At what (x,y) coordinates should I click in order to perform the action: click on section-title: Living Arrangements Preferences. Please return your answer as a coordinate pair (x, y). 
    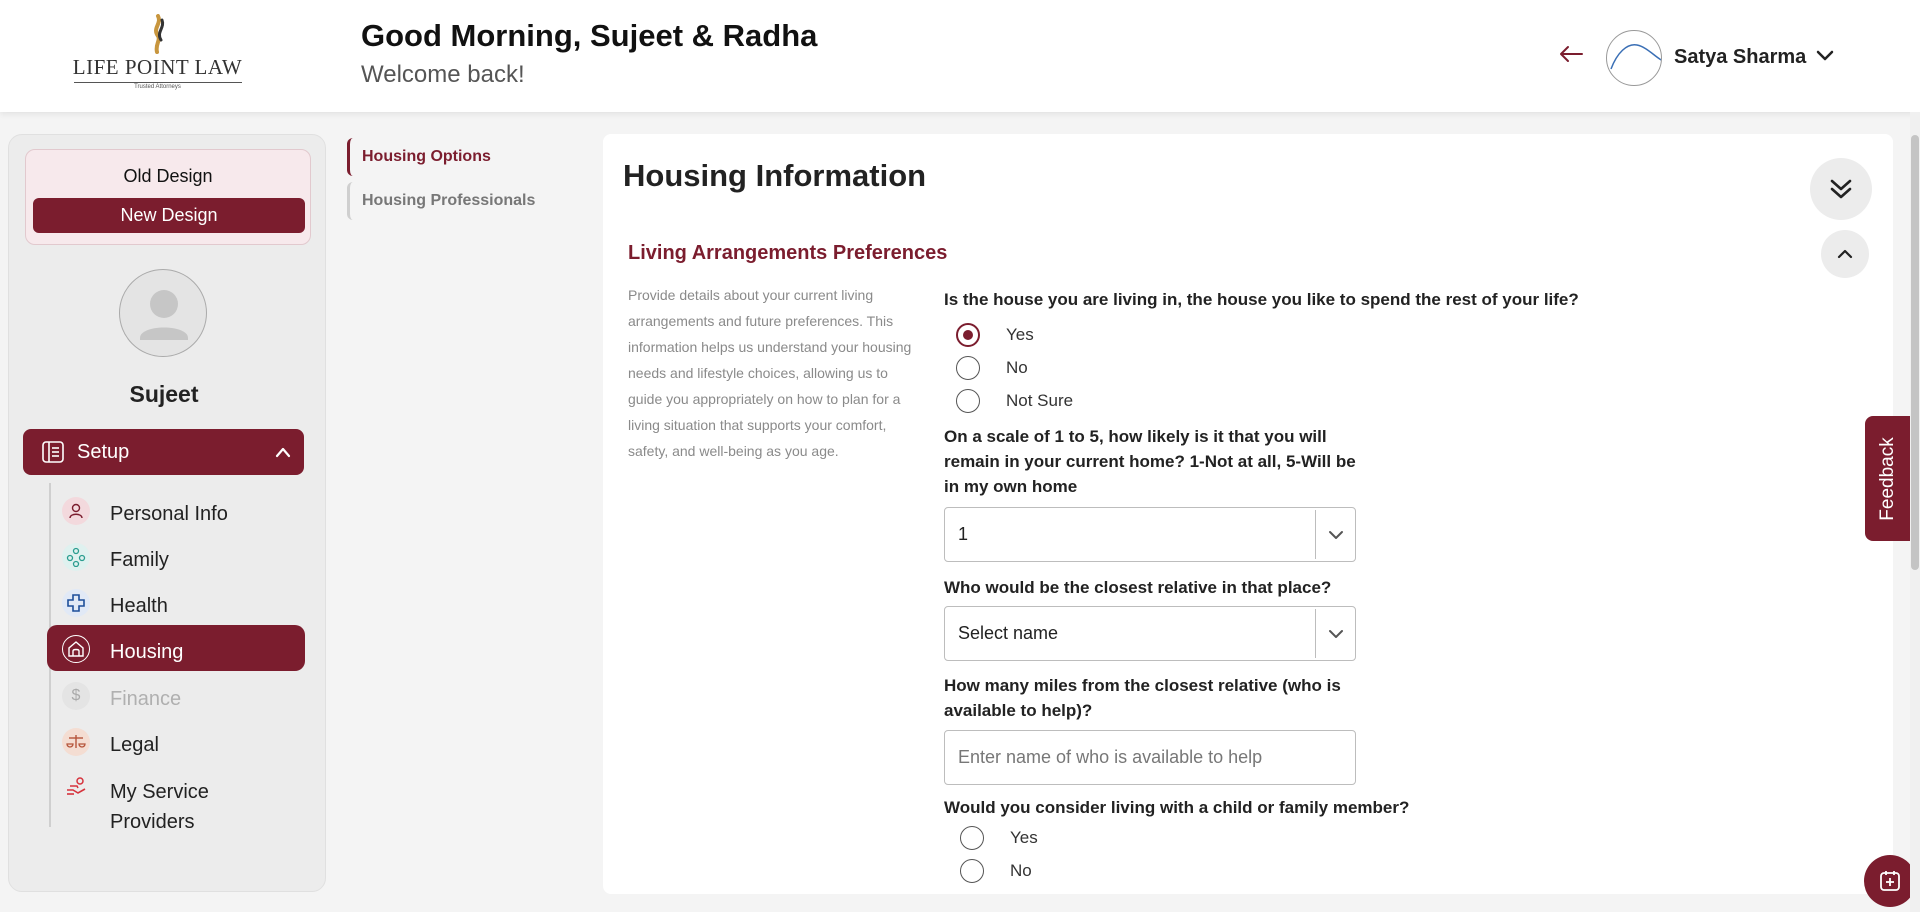
    Looking at the image, I should click on (788, 253).